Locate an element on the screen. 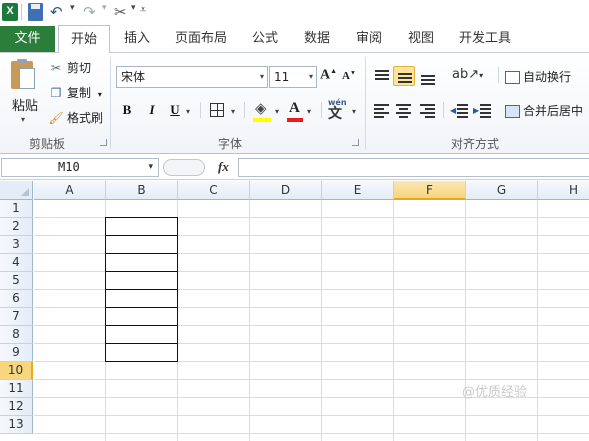  column-header: B is located at coordinates (142, 190).